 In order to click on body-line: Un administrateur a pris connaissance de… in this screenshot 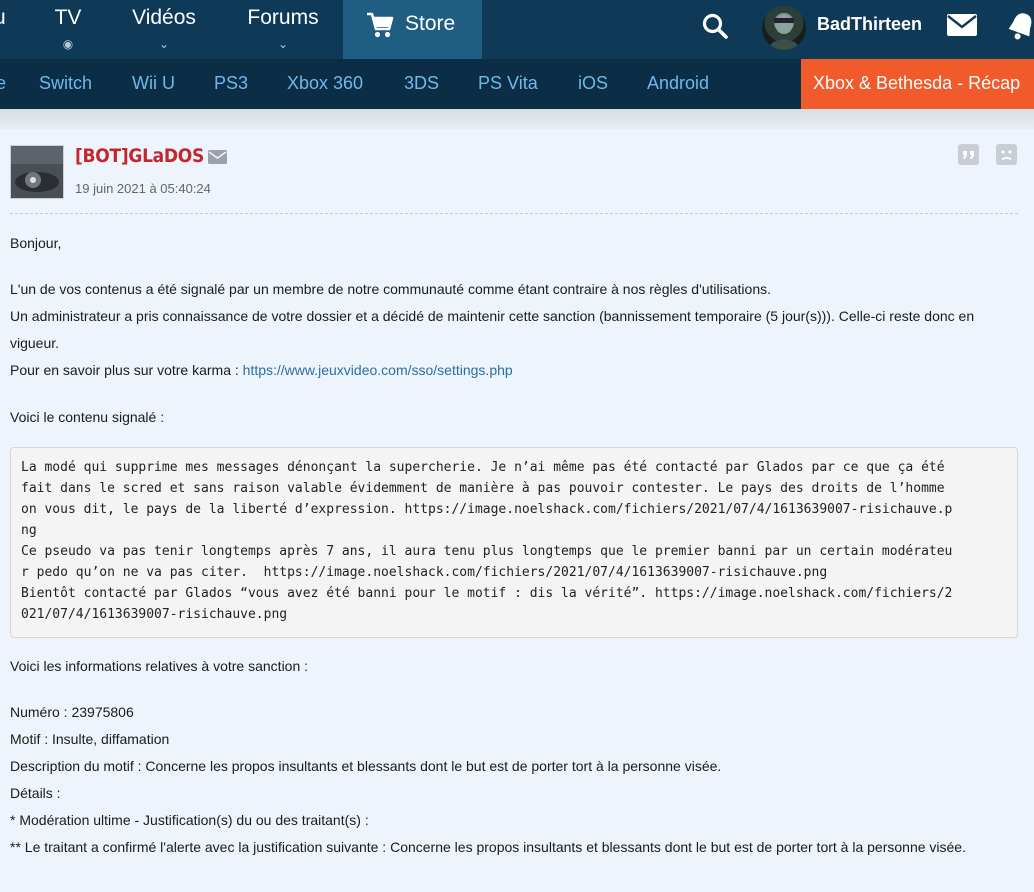, I will do `click(492, 329)`.